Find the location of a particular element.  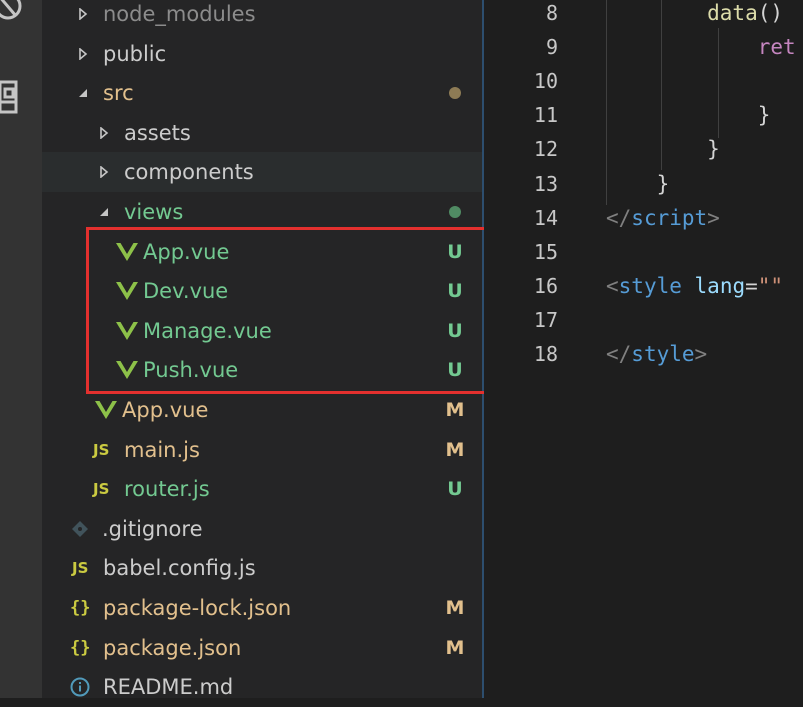

code-token: ret is located at coordinates (701, 47).